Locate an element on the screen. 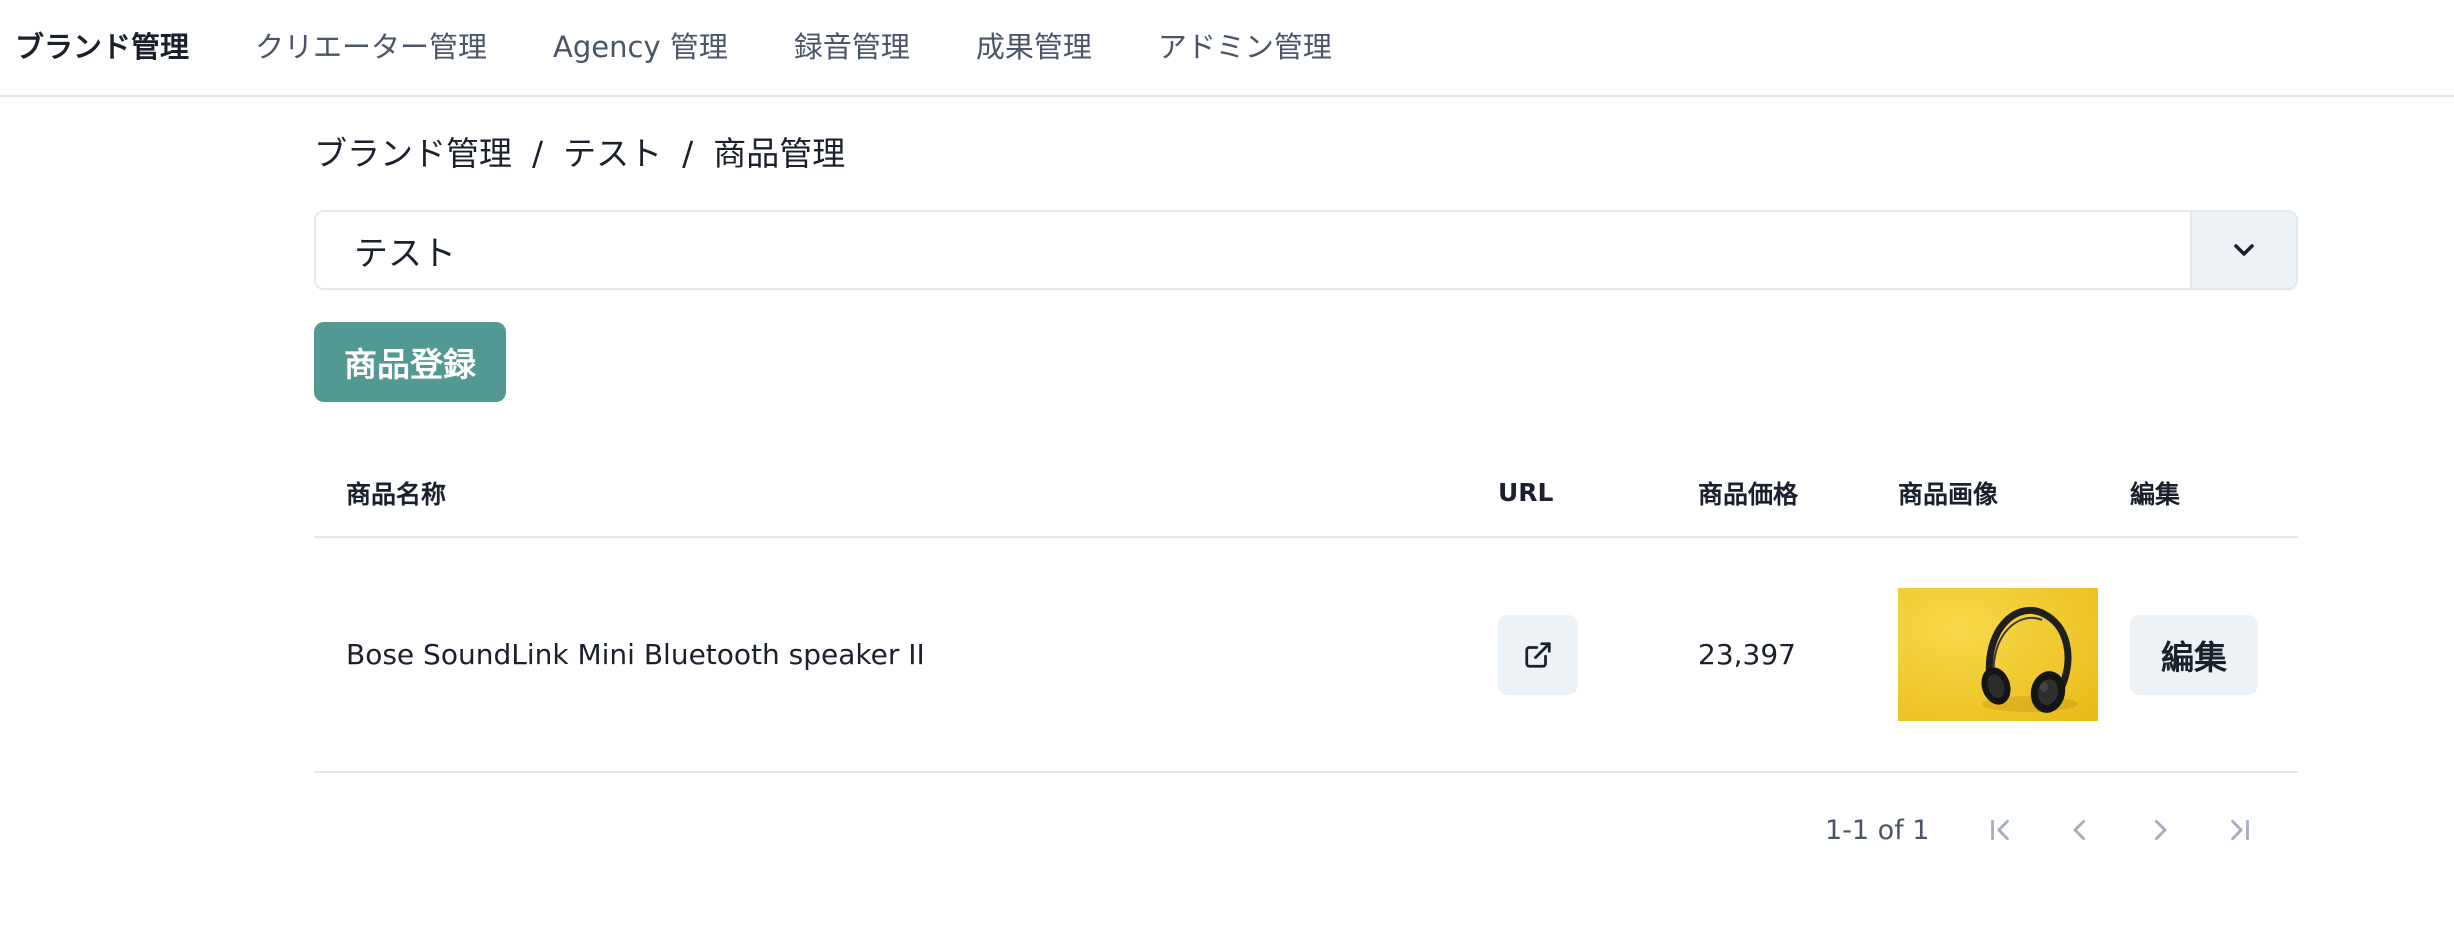 The image size is (2454, 950). product-edit-cell: 編集 is located at coordinates (2194, 654).